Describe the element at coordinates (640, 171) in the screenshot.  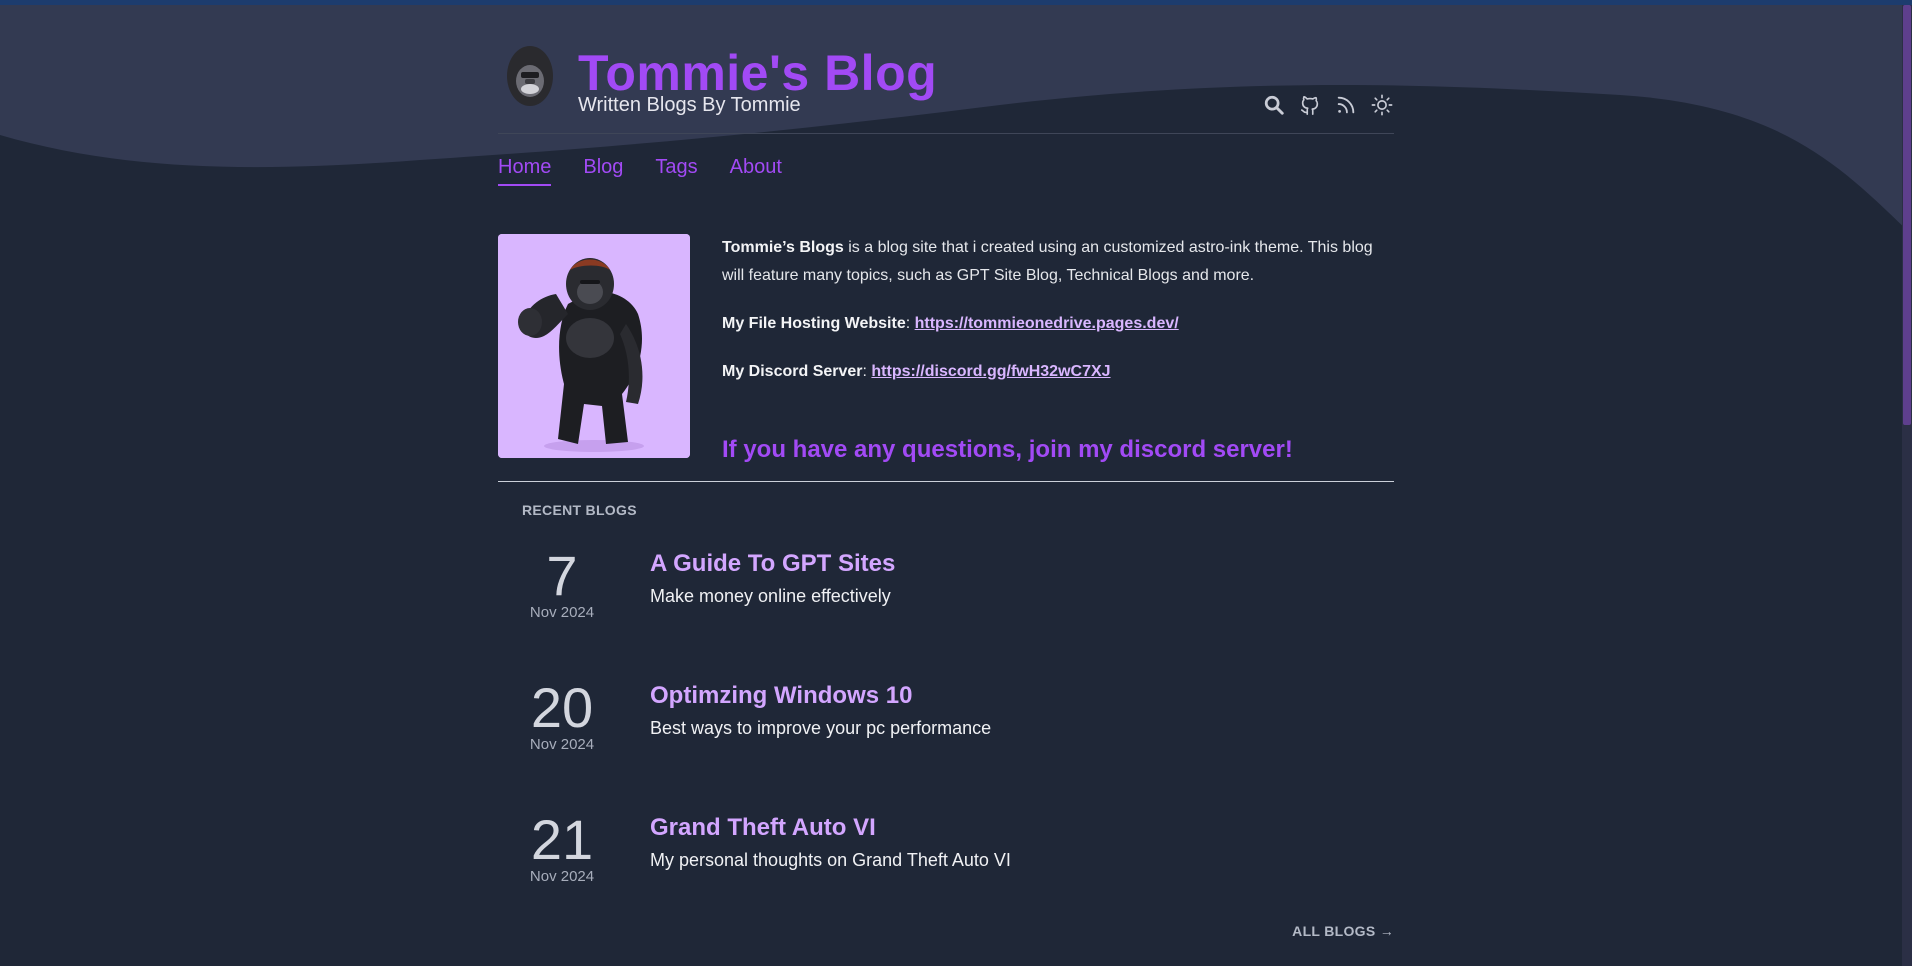
I see `main-nav: Home Blog Tags About` at that location.